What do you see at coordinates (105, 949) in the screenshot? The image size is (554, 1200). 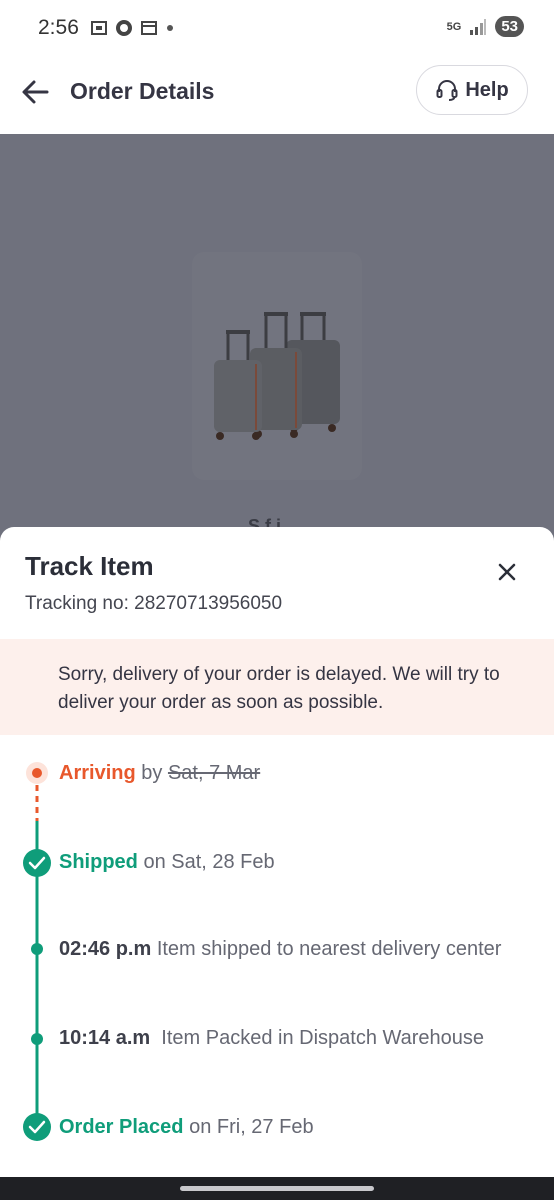 I see `event1-time: 02:46 p.m` at bounding box center [105, 949].